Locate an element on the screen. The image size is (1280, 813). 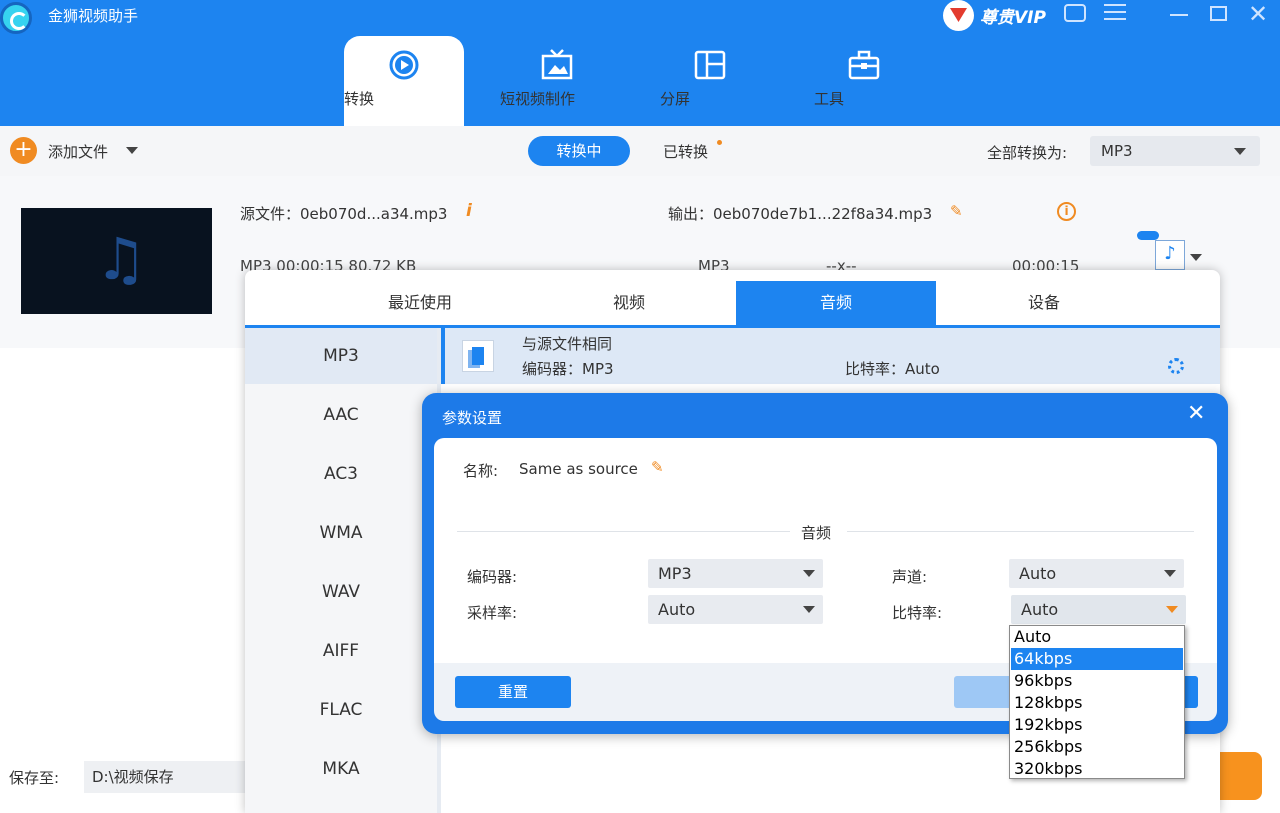
minimize-icon is located at coordinates (1179, 15).